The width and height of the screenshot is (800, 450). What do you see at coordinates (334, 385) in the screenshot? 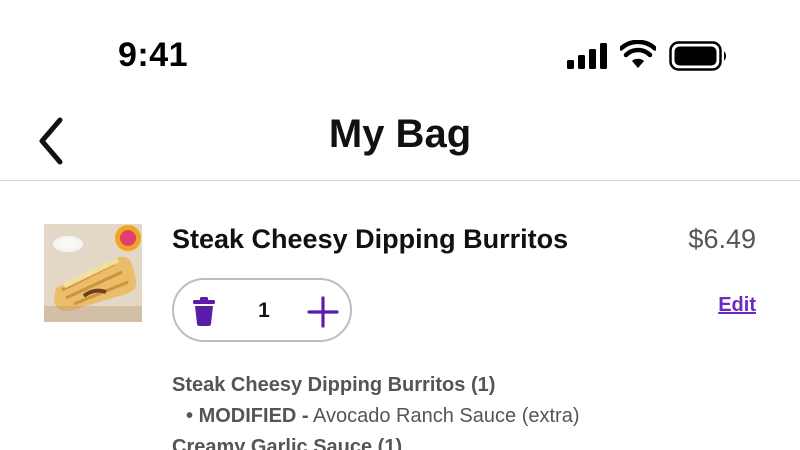
I see `detail-item-title: Steak Cheesy Dipping Burritos (1)` at bounding box center [334, 385].